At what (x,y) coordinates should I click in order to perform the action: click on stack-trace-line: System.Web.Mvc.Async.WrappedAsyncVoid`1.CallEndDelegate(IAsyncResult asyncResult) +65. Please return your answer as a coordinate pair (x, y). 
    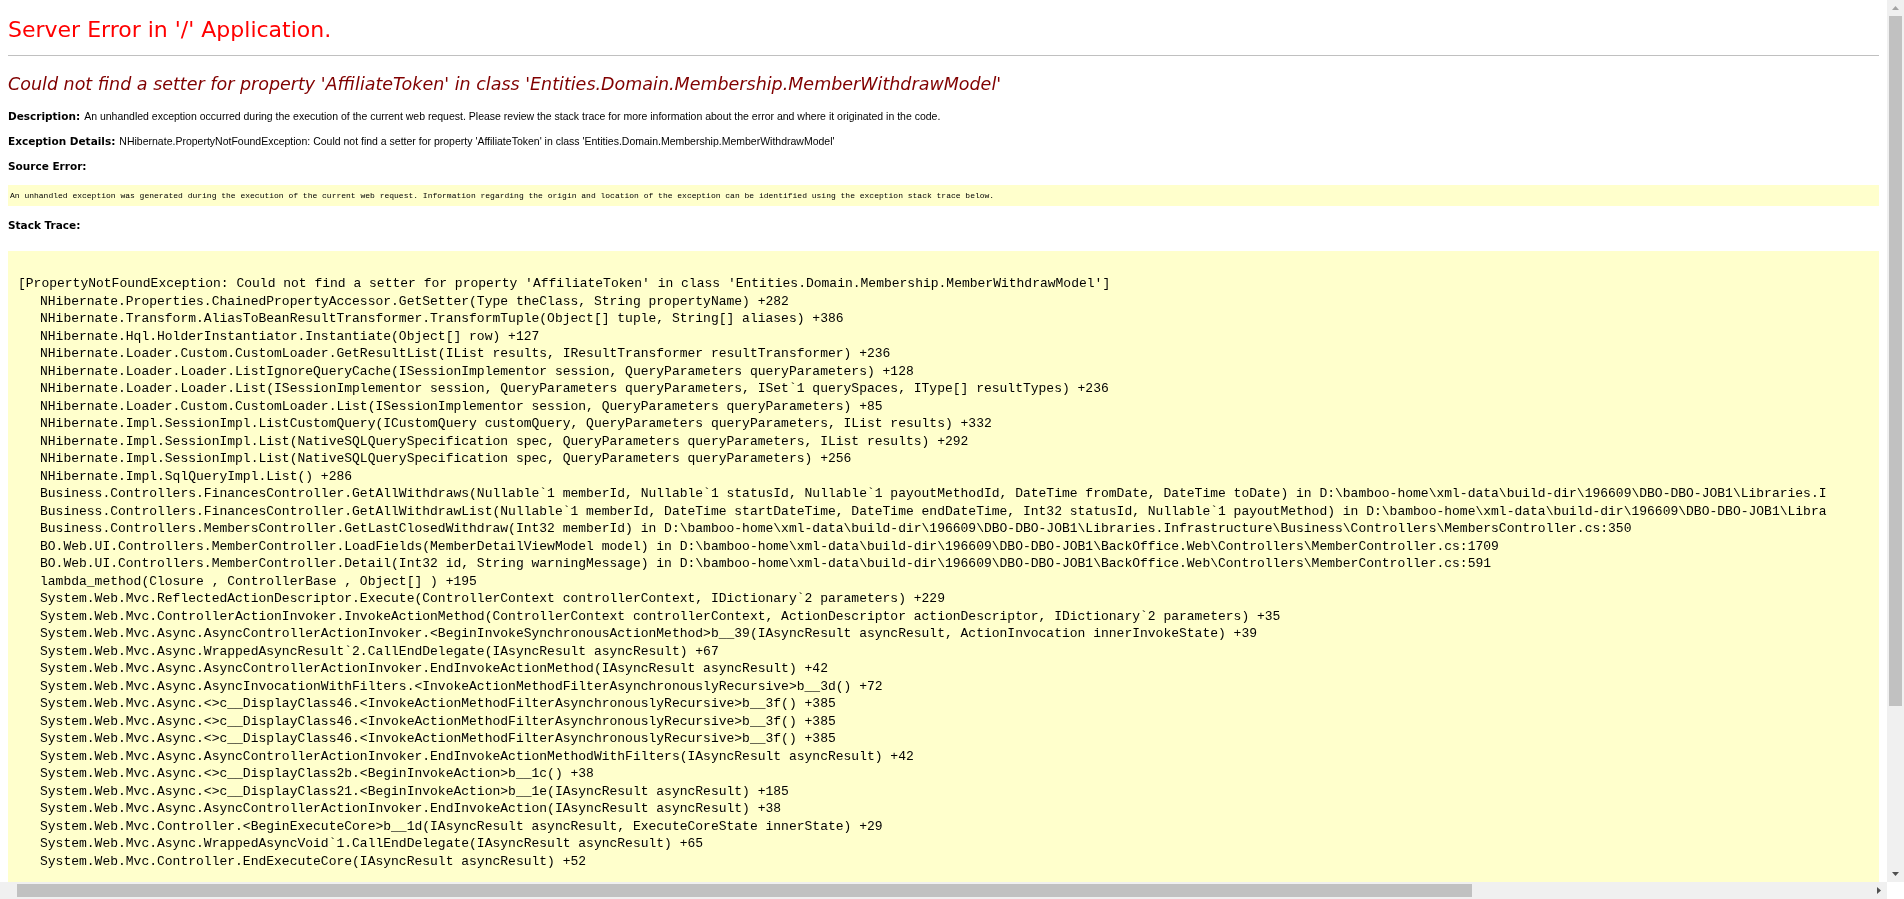
    Looking at the image, I should click on (371, 844).